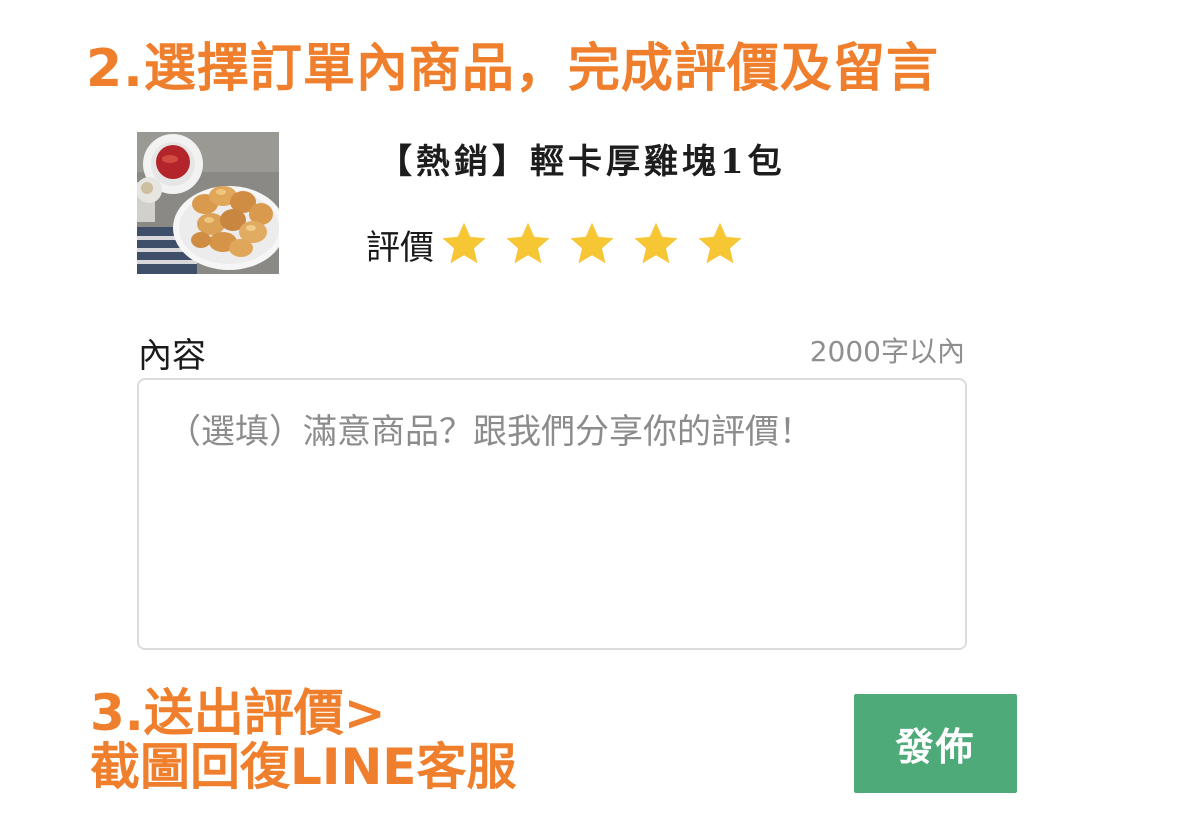 This screenshot has height=838, width=1177. What do you see at coordinates (512, 69) in the screenshot?
I see `step2-instruction: 2.選擇訂單內商品，完成評價及留言` at bounding box center [512, 69].